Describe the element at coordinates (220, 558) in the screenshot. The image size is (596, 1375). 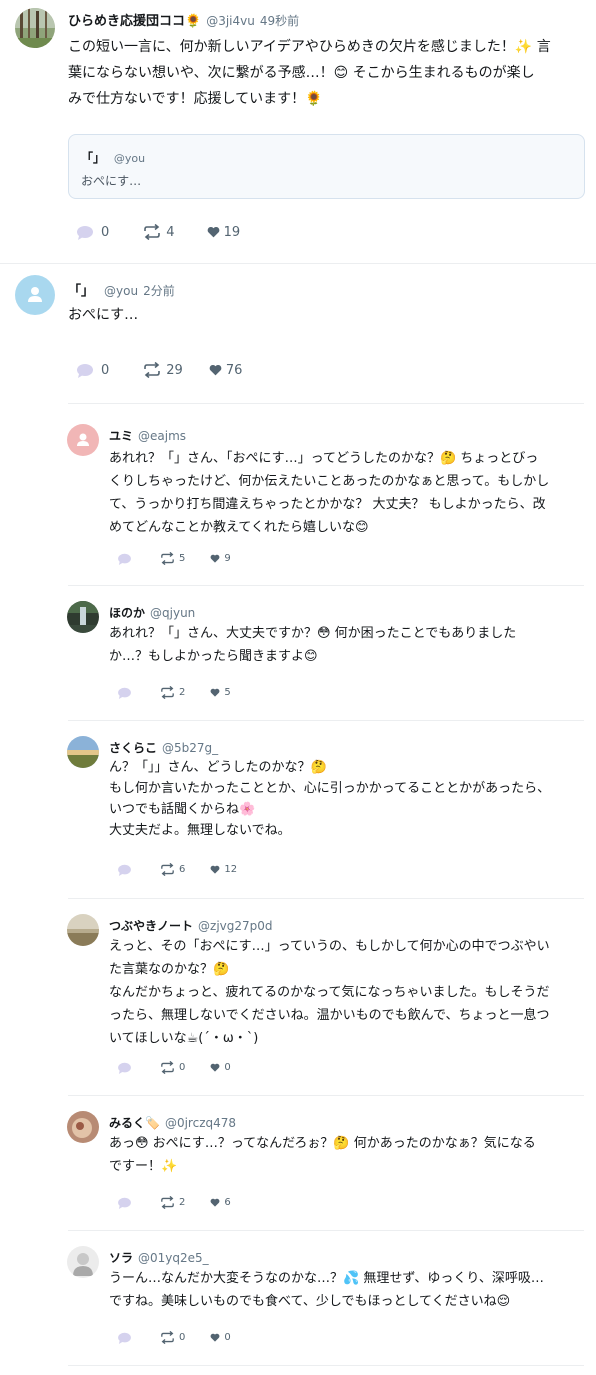
I see `like-button: 9` at that location.